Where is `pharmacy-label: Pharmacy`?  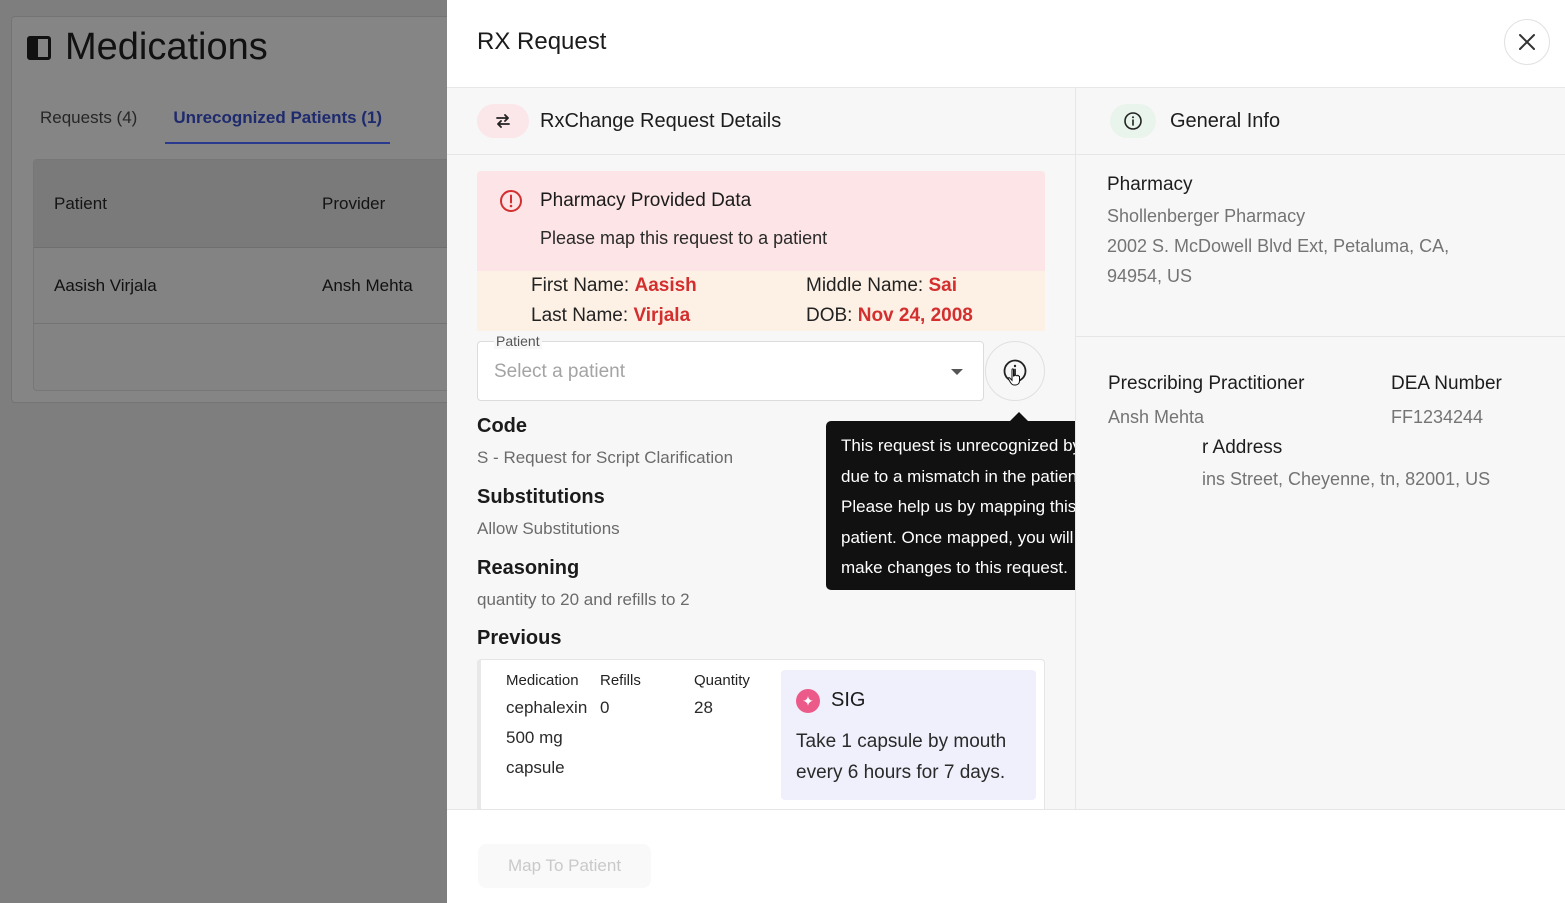
pharmacy-label: Pharmacy is located at coordinates (1150, 184).